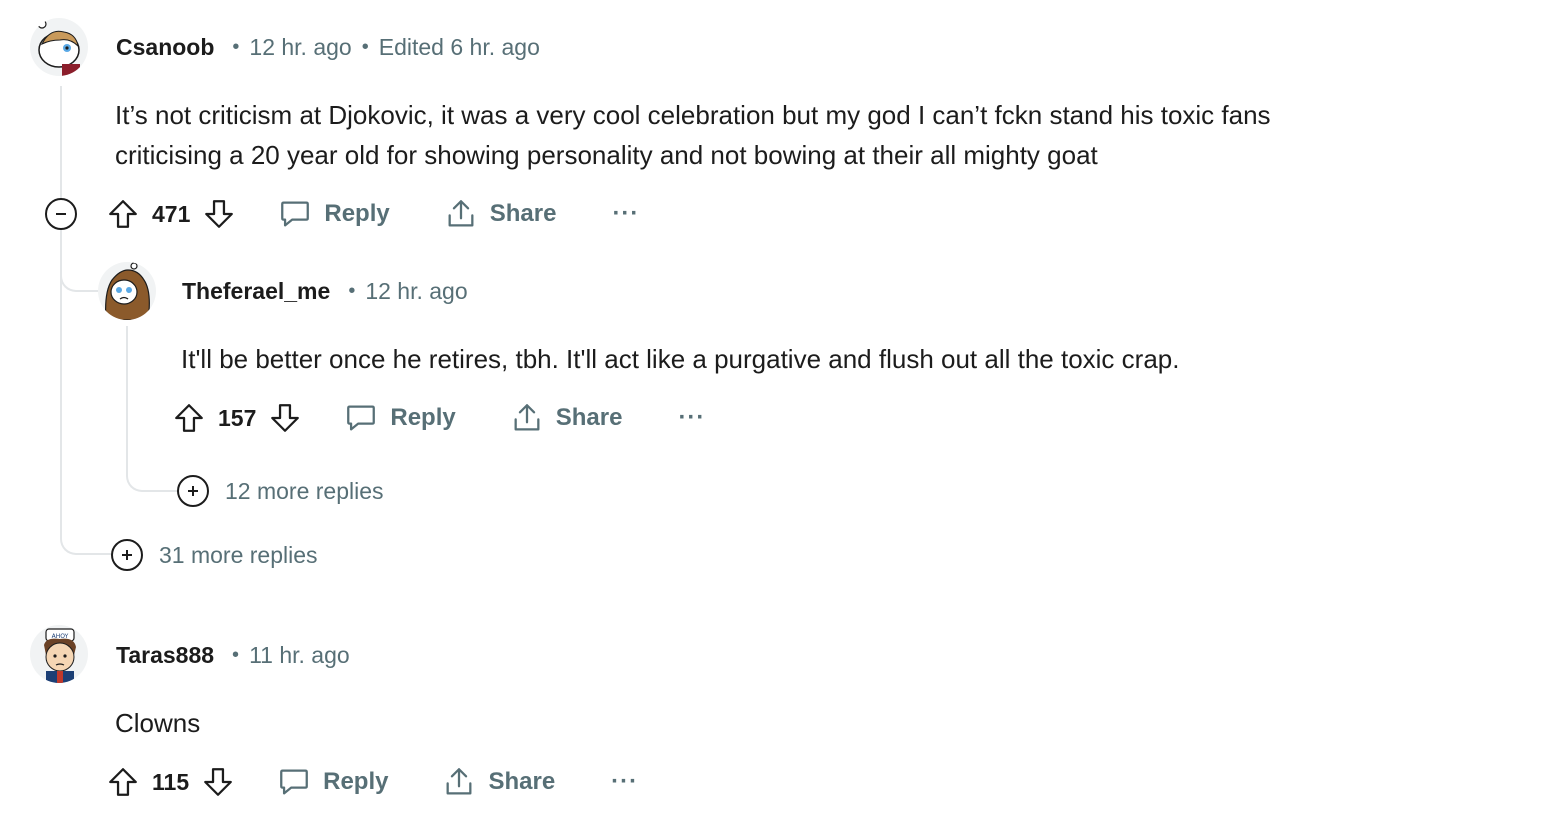 The image size is (1564, 817). I want to click on comment-actions: 115 Reply Share ···, so click(372, 782).